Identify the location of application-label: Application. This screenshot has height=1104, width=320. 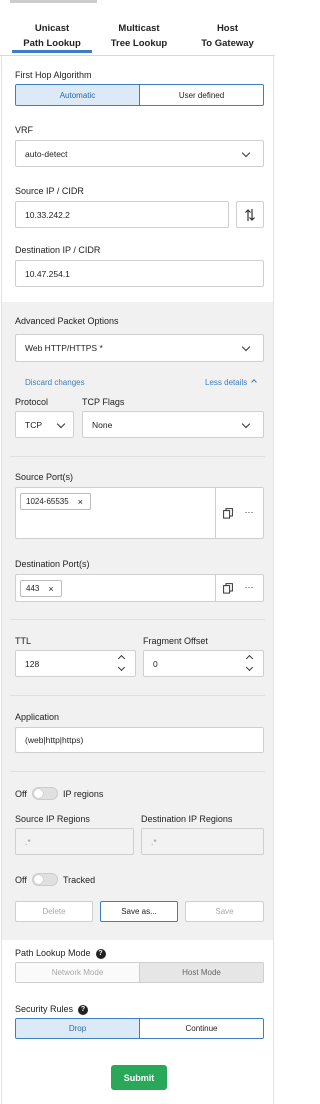
(37, 717).